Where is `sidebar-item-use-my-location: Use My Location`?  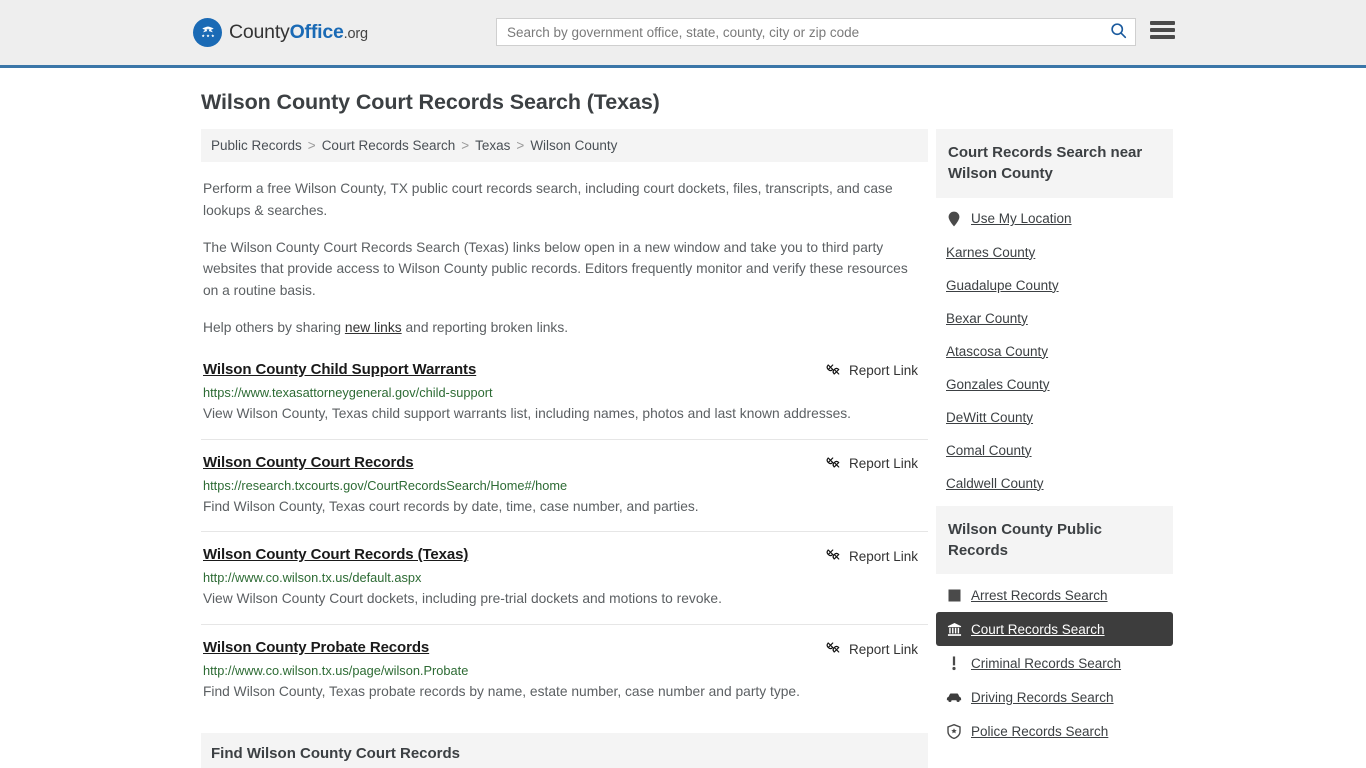 sidebar-item-use-my-location: Use My Location is located at coordinates (1054, 219).